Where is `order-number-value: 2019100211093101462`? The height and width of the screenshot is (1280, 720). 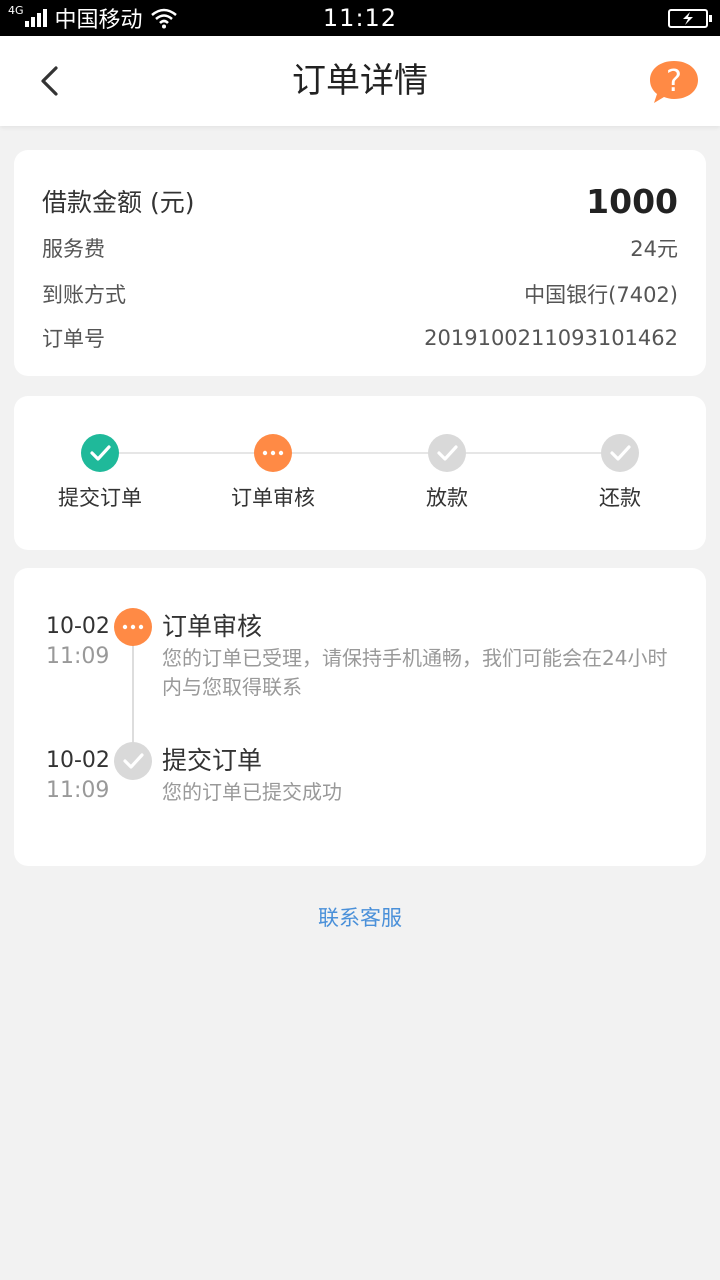
order-number-value: 2019100211093101462 is located at coordinates (551, 338).